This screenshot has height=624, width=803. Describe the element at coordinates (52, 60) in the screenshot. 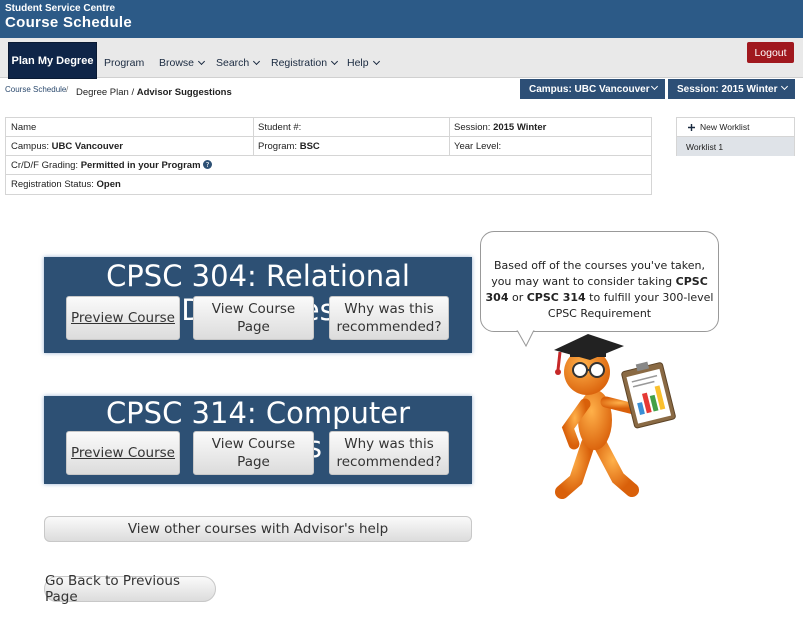

I see `plan-my-degree-button: Plan My Degree` at that location.